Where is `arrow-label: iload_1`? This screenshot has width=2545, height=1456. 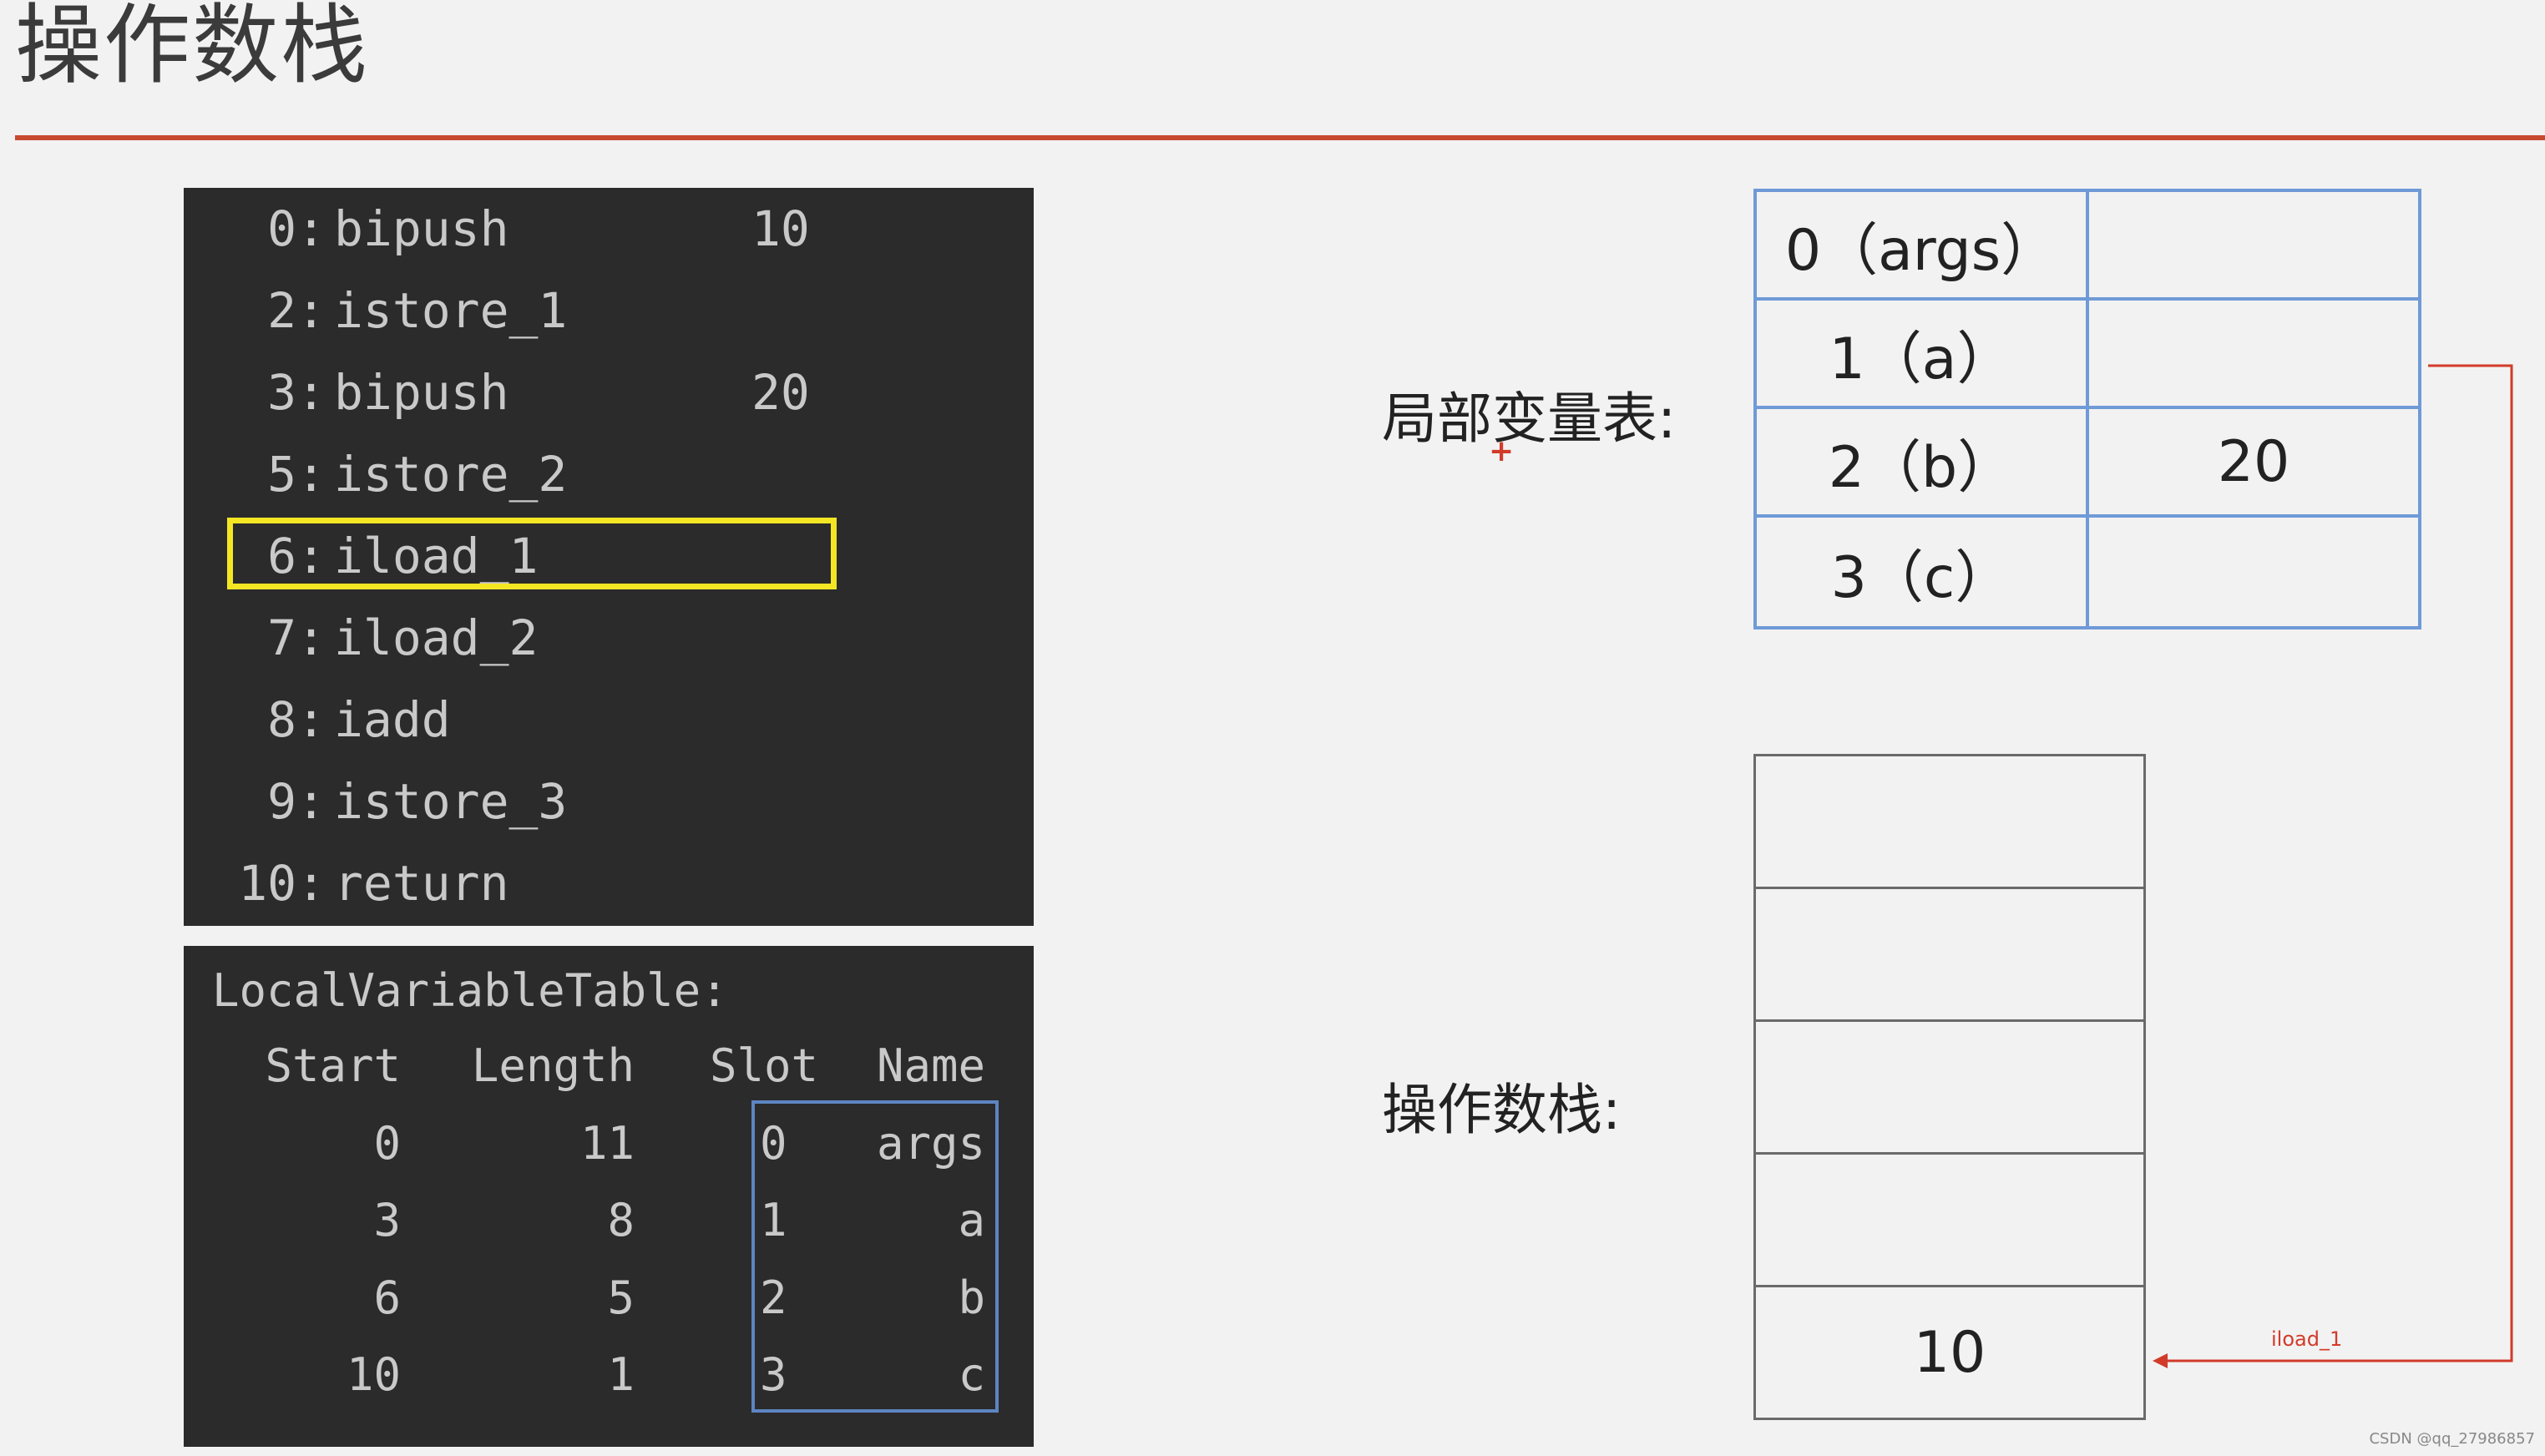
arrow-label: iload_1 is located at coordinates (2307, 1339).